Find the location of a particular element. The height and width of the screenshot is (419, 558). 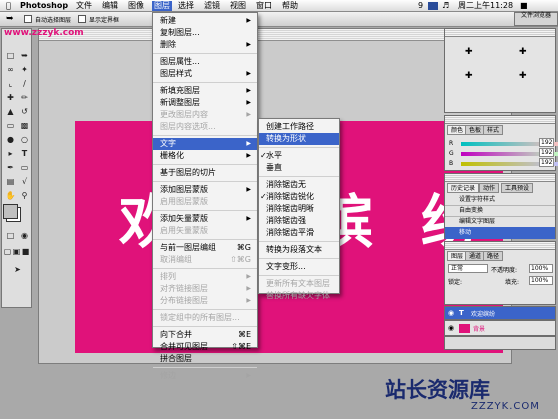

layer-name: 背景 is located at coordinates (479, 328).